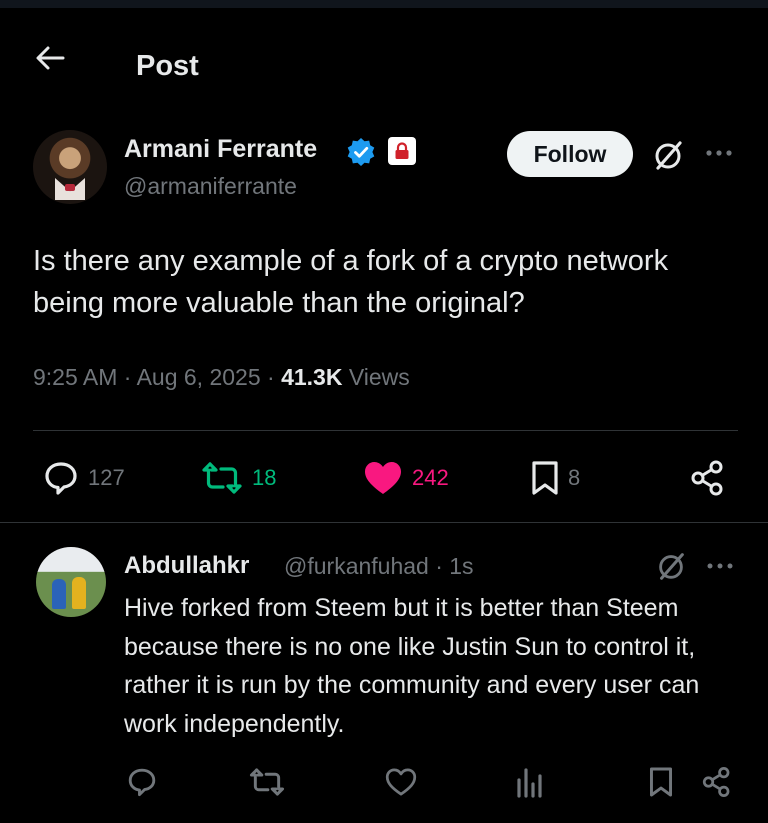 Image resolution: width=768 pixels, height=823 pixels. I want to click on heart-filled-icon, so click(383, 478).